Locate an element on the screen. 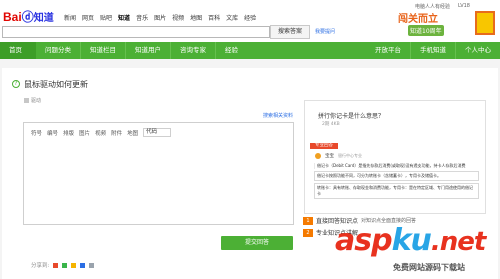 The image size is (500, 279). navbar-open-platform: 开放平台 is located at coordinates (388, 50).